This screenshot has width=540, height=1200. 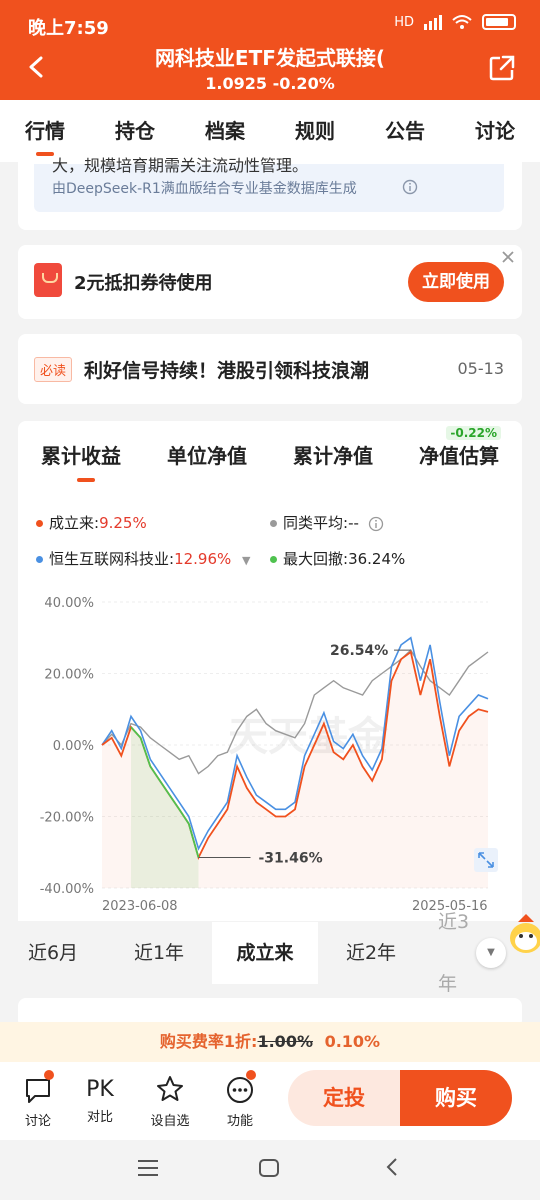 What do you see at coordinates (240, 1099) in the screenshot?
I see `nav-functions: 功能` at bounding box center [240, 1099].